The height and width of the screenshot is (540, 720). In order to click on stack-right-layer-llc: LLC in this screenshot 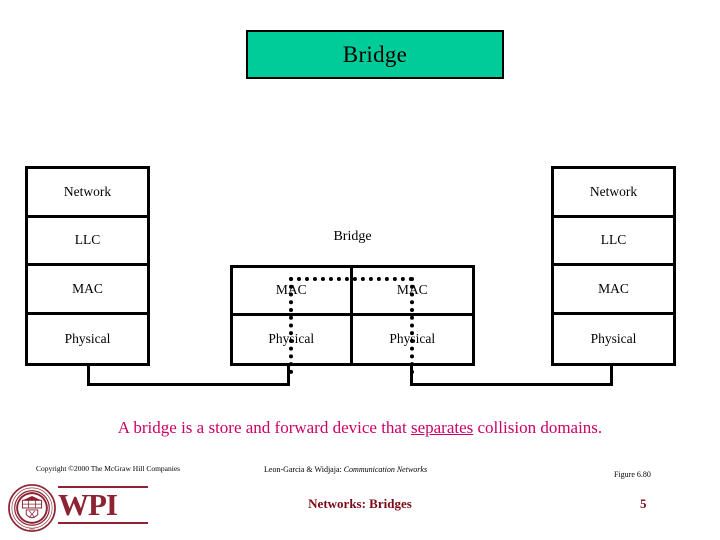, I will do `click(613, 242)`.